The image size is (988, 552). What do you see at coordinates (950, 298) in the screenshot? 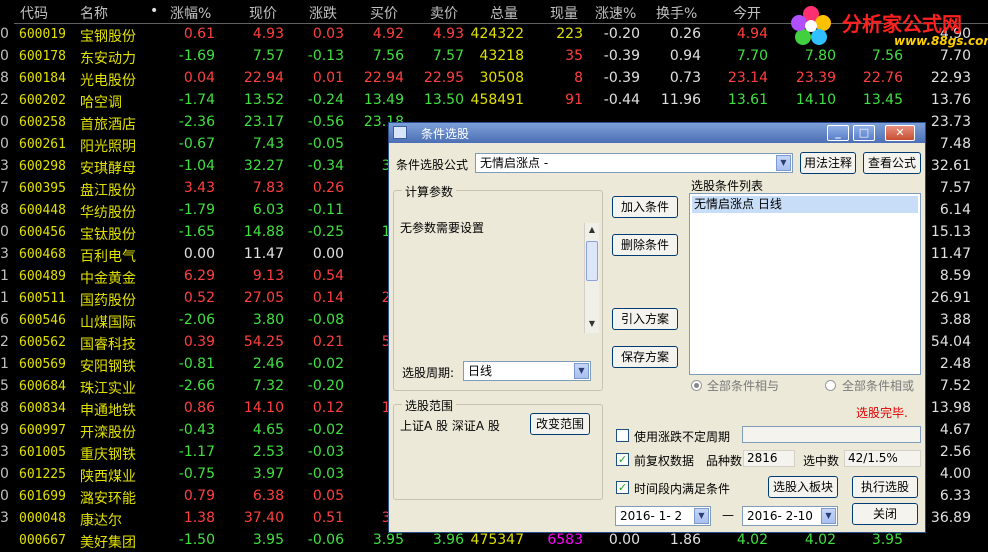
I see `cell-prev: 26.91` at bounding box center [950, 298].